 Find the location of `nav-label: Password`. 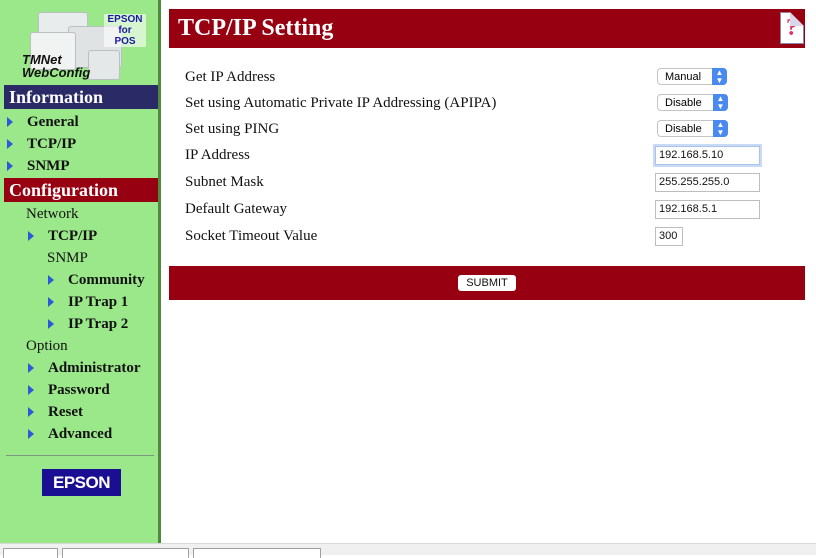

nav-label: Password is located at coordinates (79, 390).